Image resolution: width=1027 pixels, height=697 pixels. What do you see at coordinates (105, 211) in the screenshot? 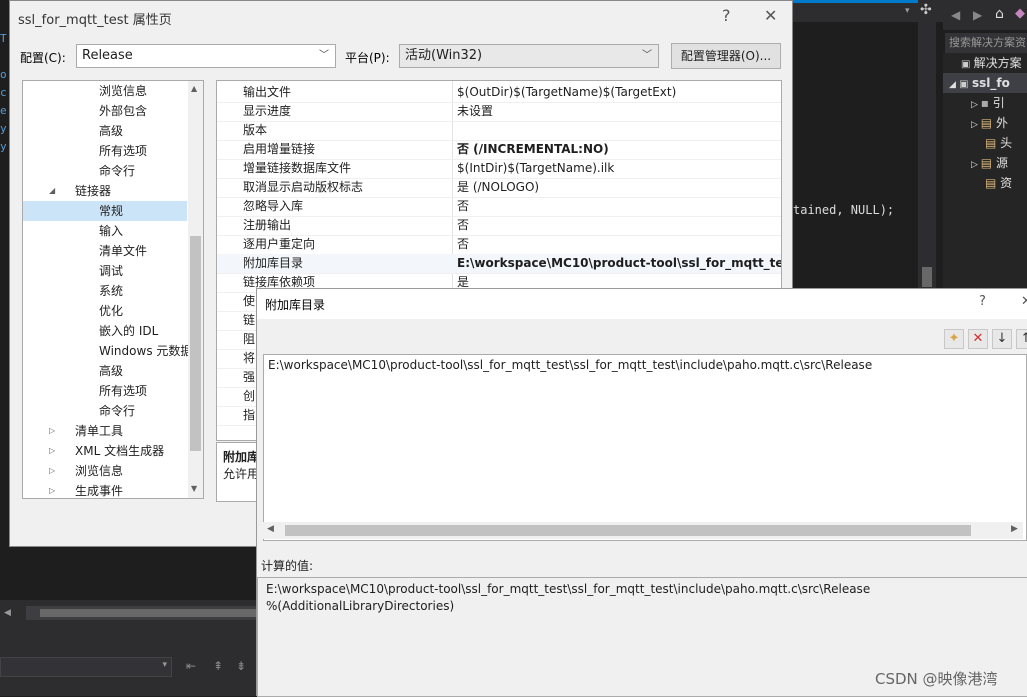
I see `tree-item: 常规` at bounding box center [105, 211].